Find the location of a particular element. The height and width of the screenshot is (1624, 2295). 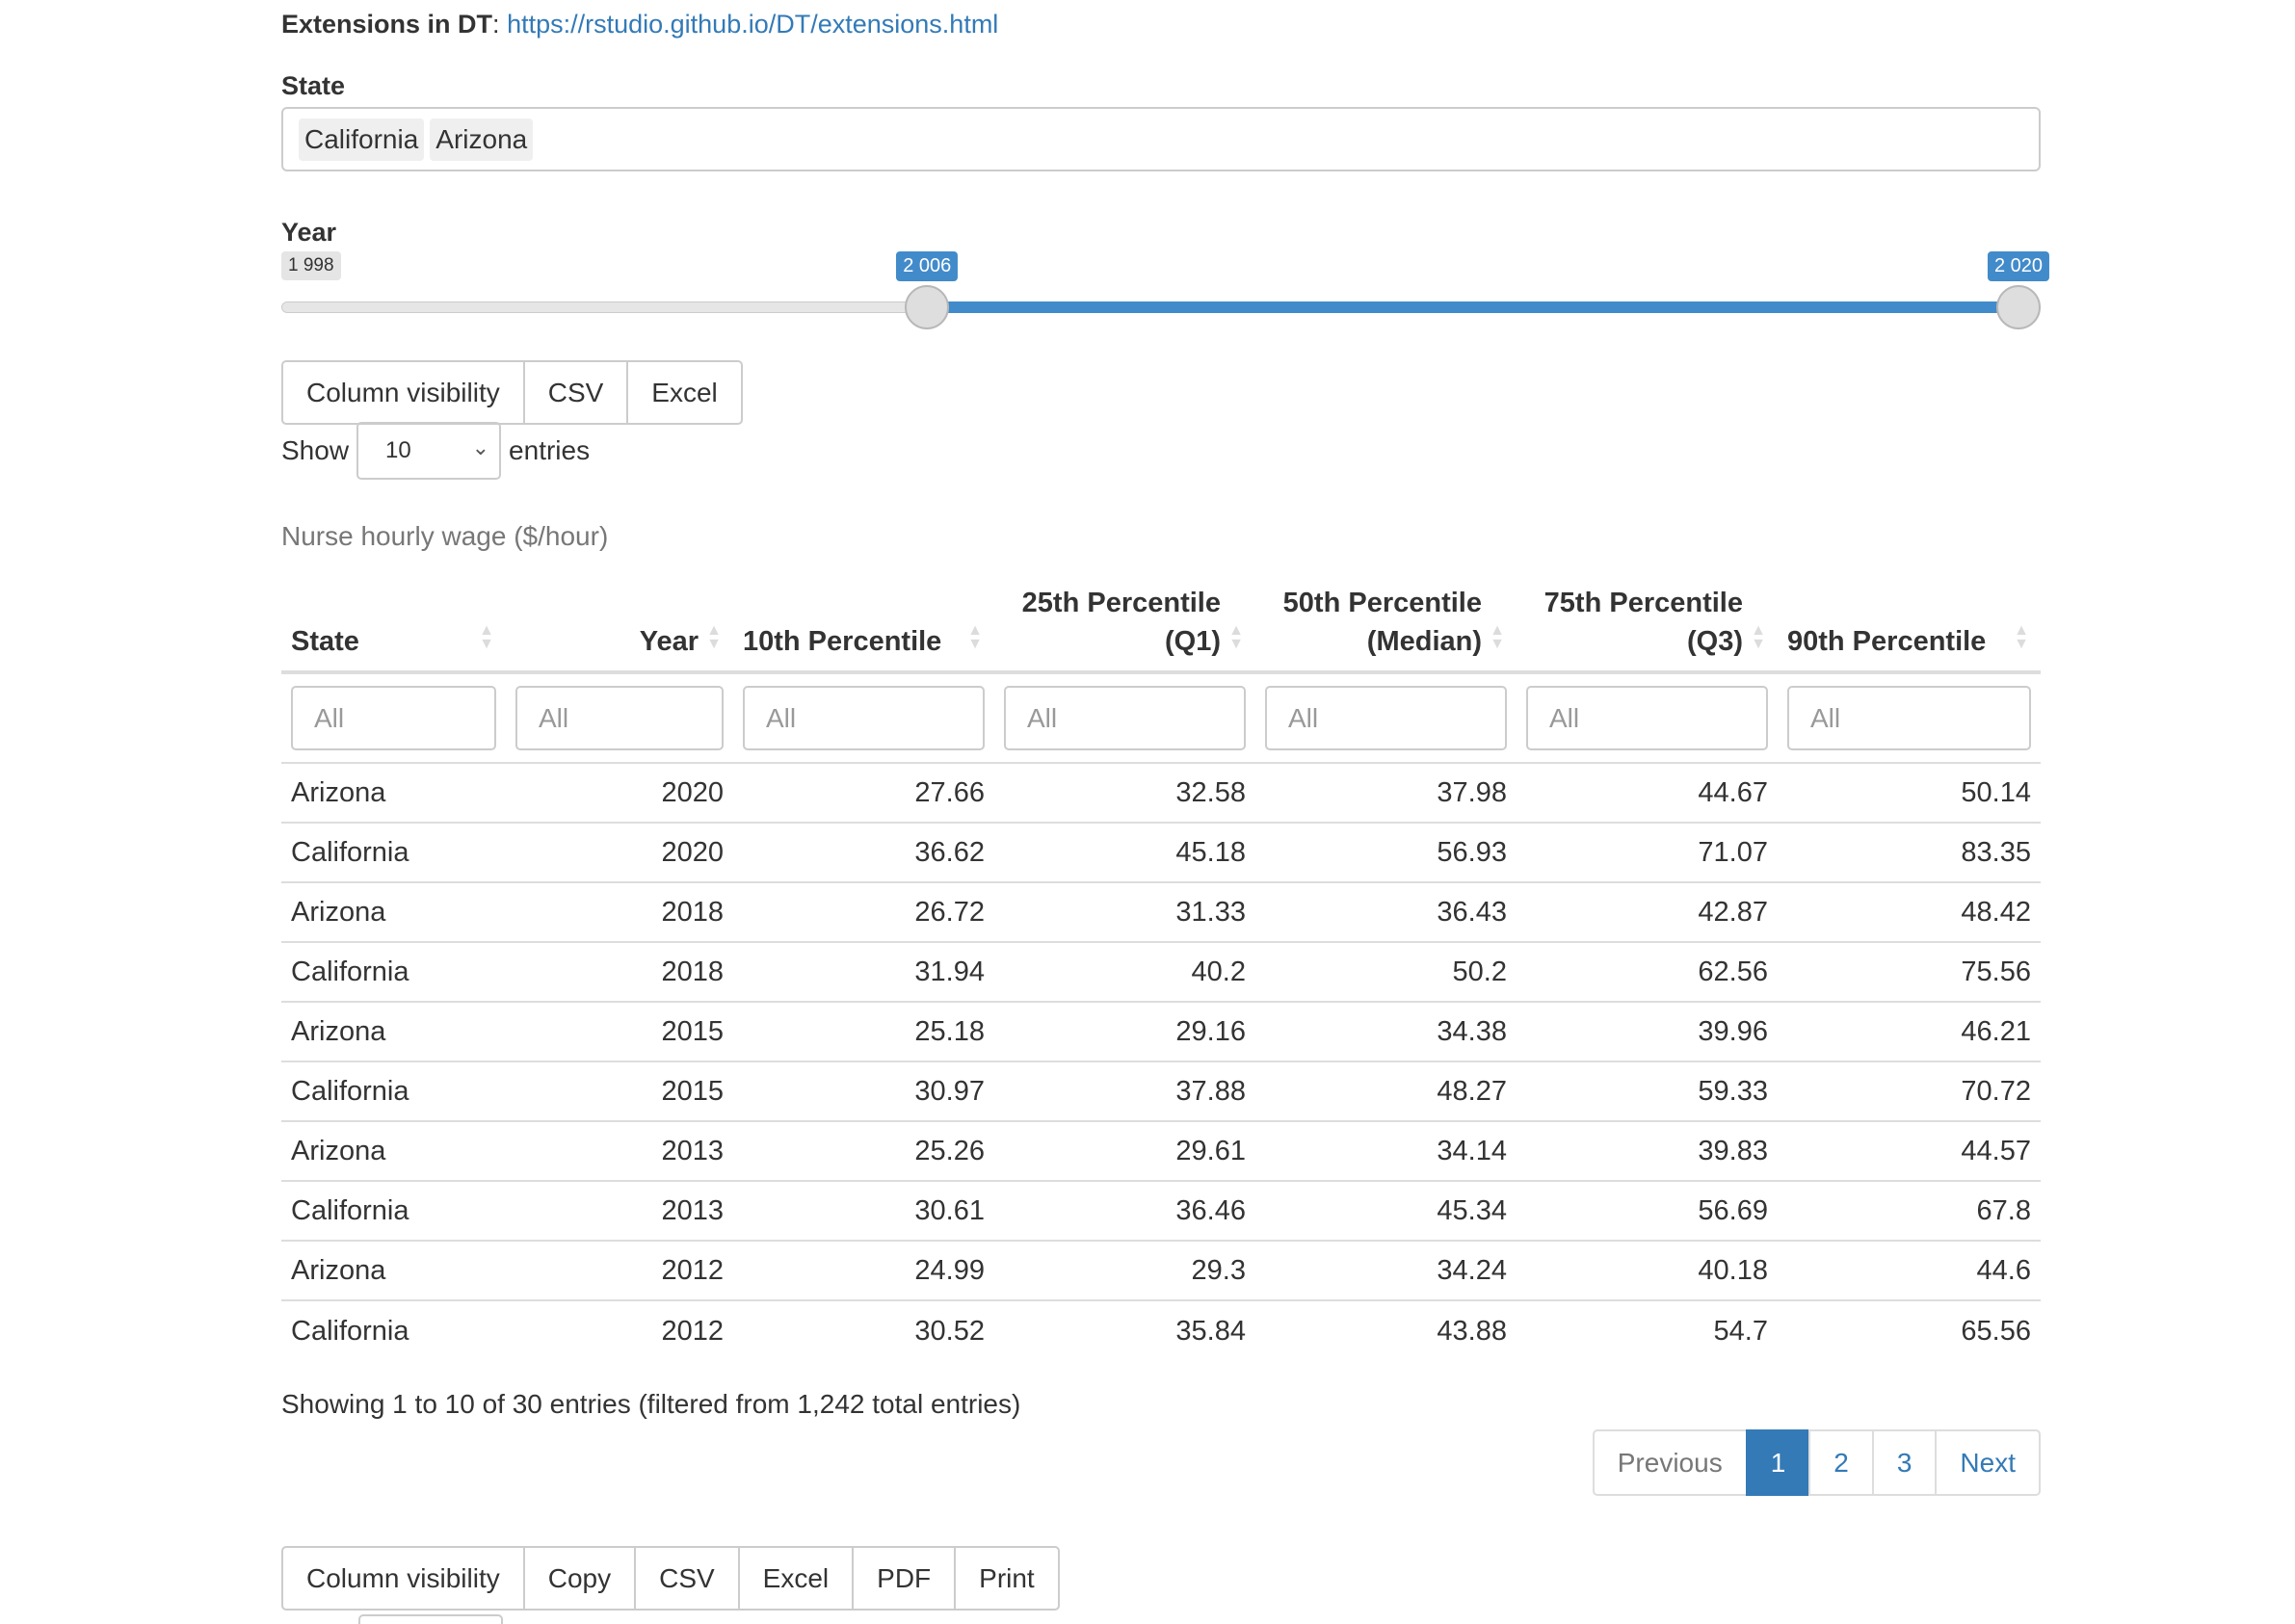

table-cell: 36.62 is located at coordinates (863, 852).